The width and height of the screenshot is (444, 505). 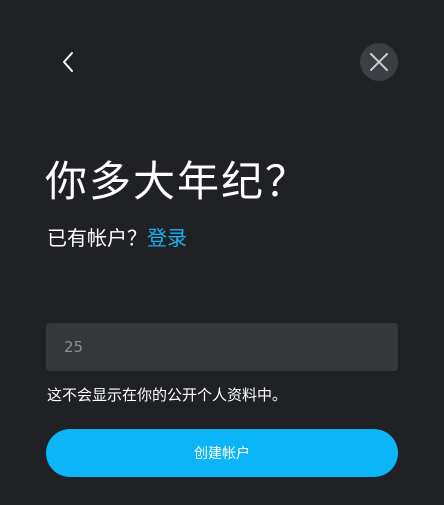 What do you see at coordinates (177, 181) in the screenshot?
I see `page-title: 你多大年纪？` at bounding box center [177, 181].